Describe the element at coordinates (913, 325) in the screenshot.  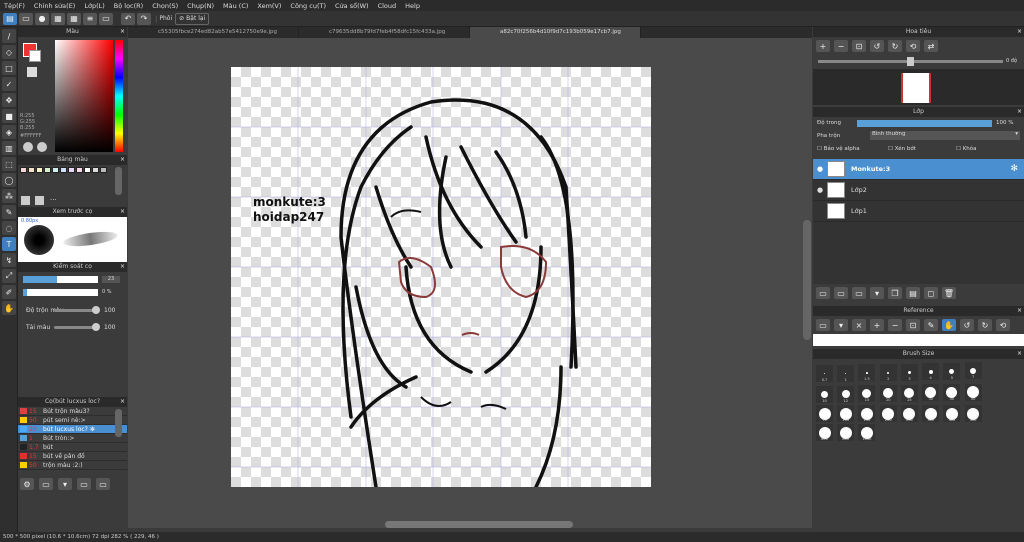
I see `reference-fit-icon: ⊡` at that location.